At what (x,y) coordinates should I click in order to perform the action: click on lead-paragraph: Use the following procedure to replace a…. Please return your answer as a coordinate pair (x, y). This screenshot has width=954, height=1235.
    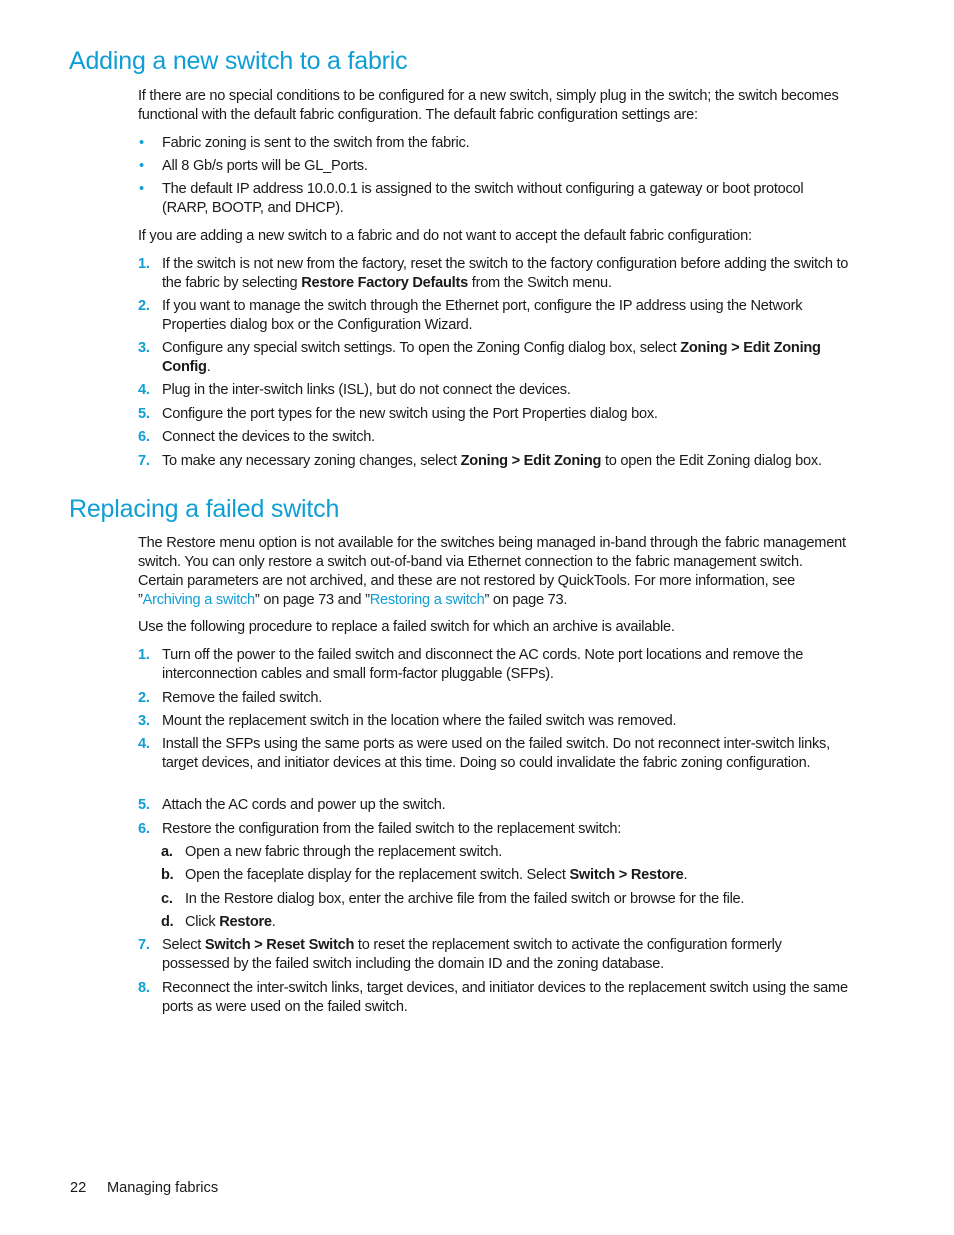
    Looking at the image, I should click on (406, 627).